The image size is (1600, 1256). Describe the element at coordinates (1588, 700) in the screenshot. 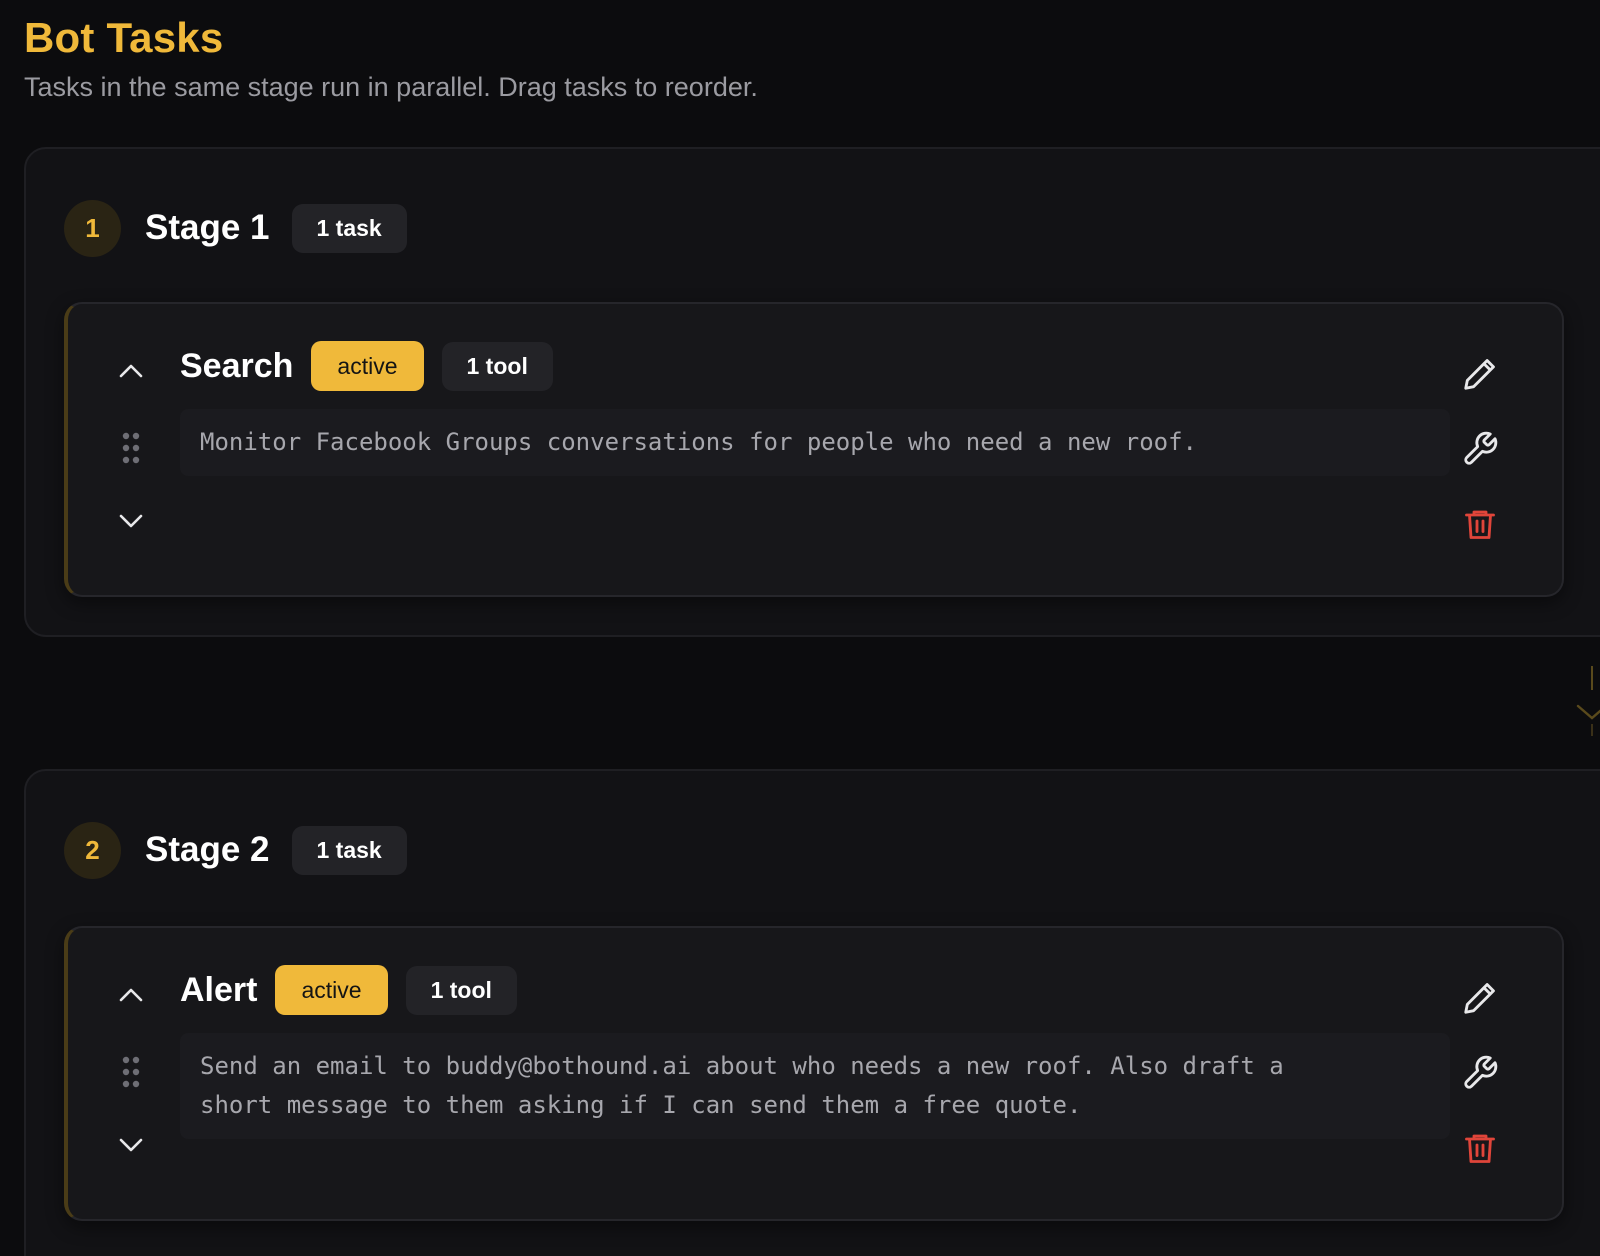

I see `arrow-down-icon` at that location.